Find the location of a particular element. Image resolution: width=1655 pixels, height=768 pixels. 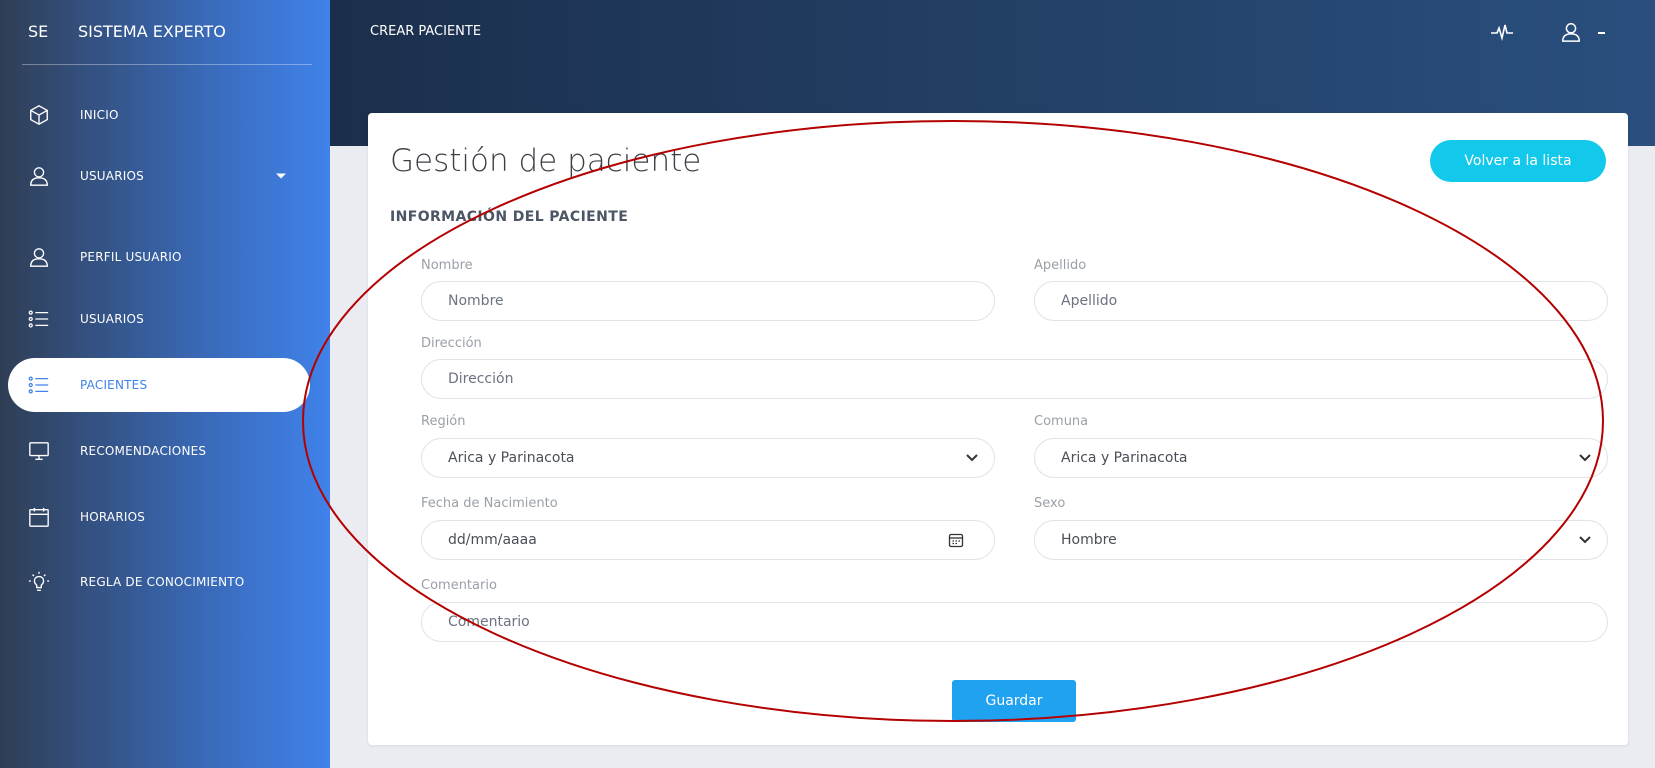

box-icon is located at coordinates (39, 115).